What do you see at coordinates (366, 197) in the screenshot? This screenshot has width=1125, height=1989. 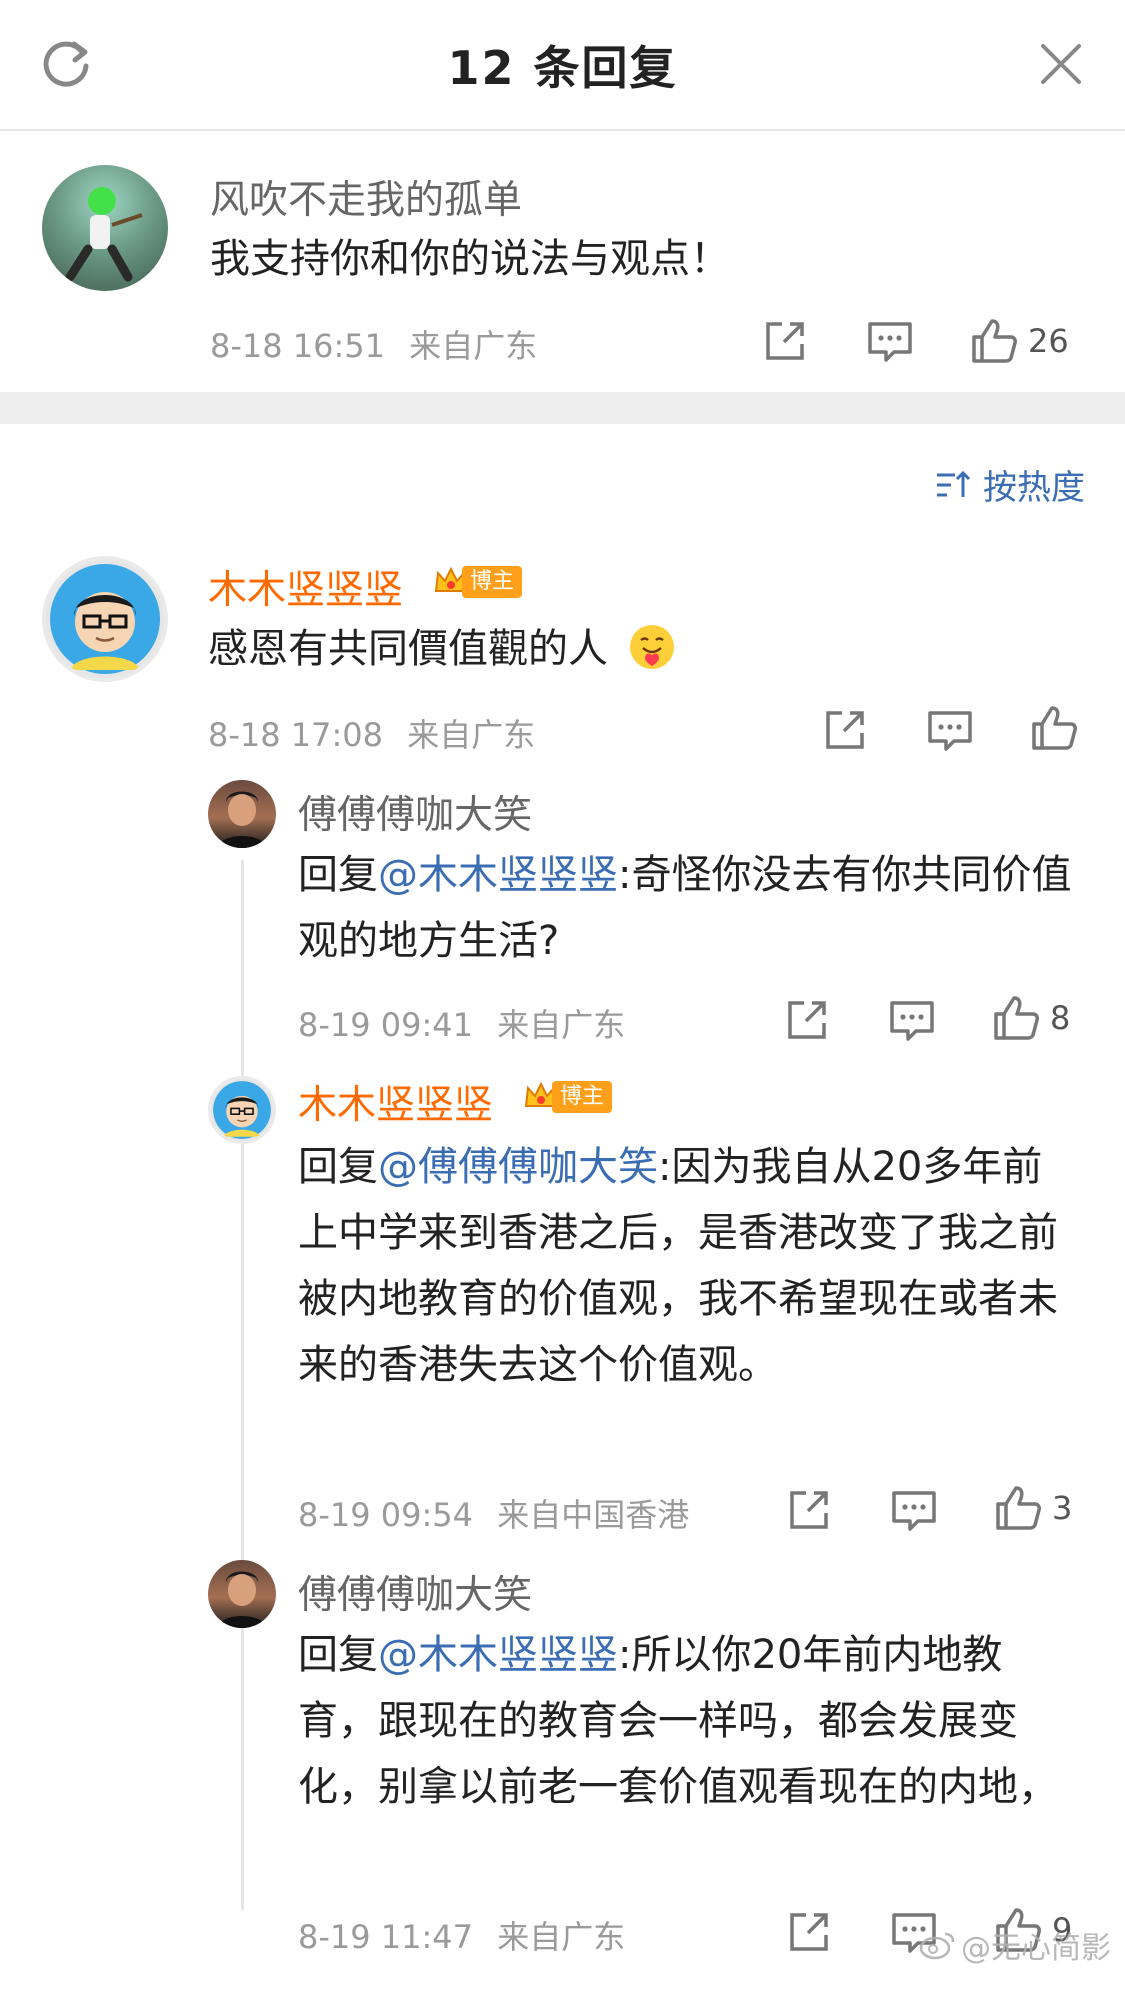 I see `comment-username: 风吹不走我的孤单` at bounding box center [366, 197].